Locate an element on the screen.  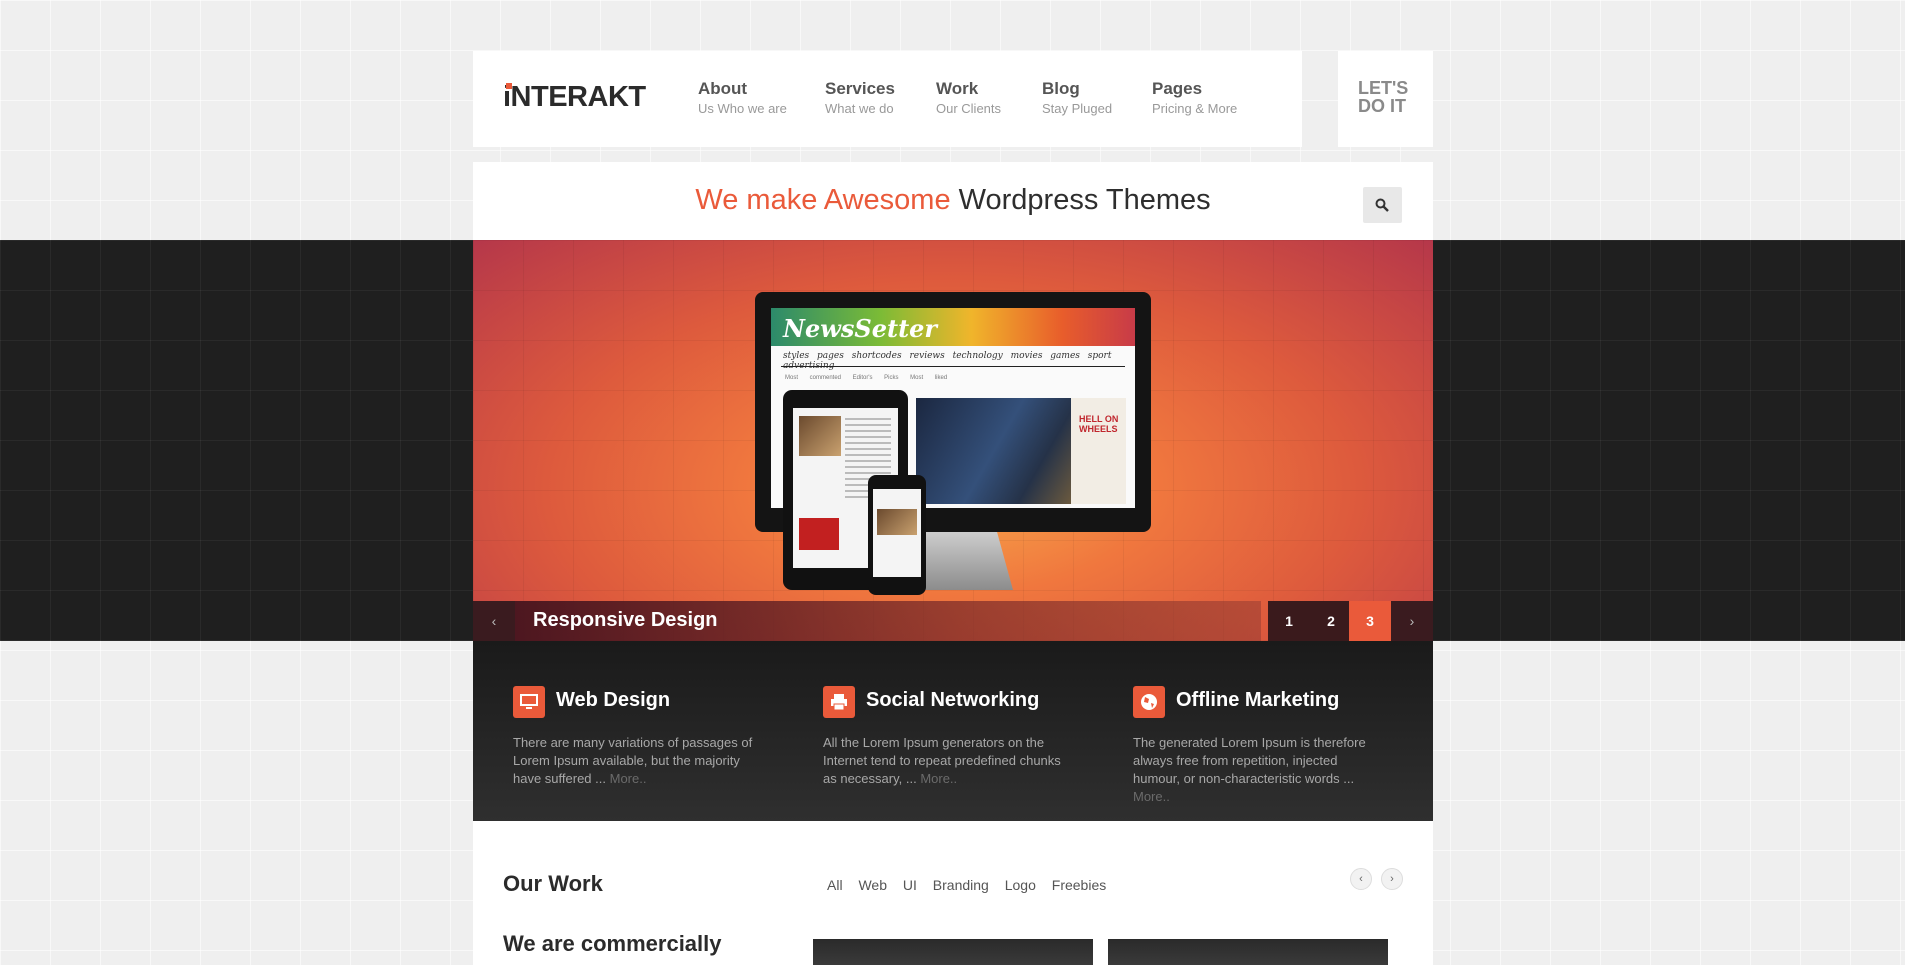
nav-item-work: Work Our Clients is located at coordinates (968, 97).